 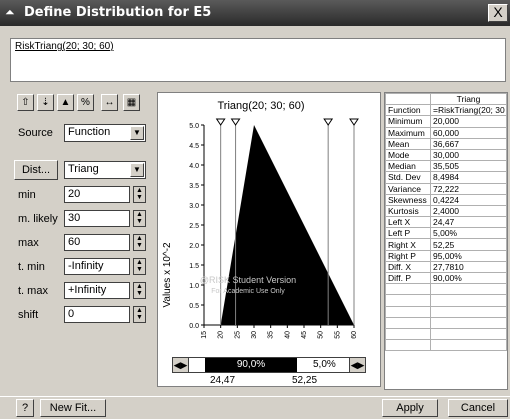 I want to click on param-label-min: min, so click(x=27, y=195).